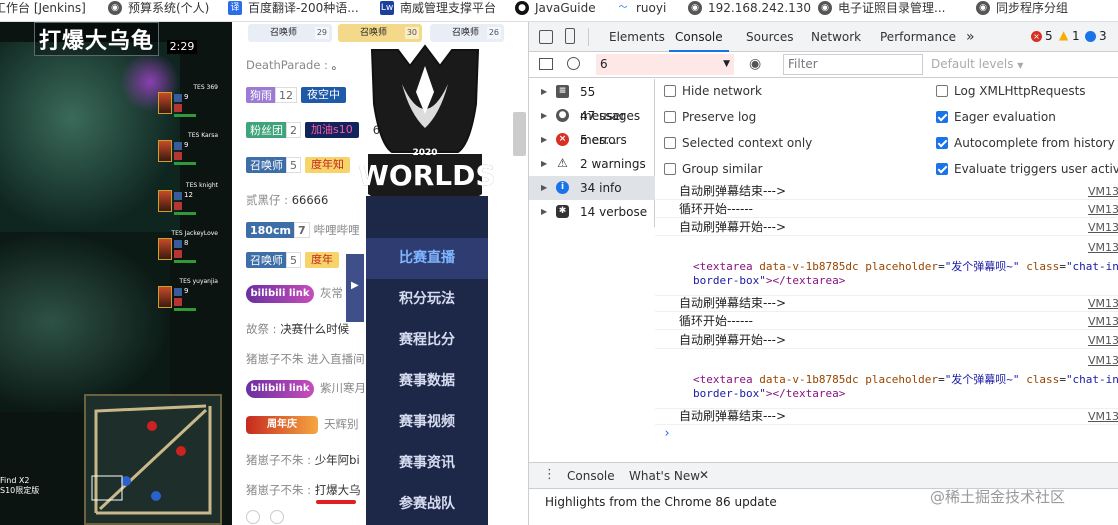 This screenshot has width=1118, height=525. Describe the element at coordinates (996, 117) in the screenshot. I see `eager-evaluation-checkbox: Eager evaluation` at that location.